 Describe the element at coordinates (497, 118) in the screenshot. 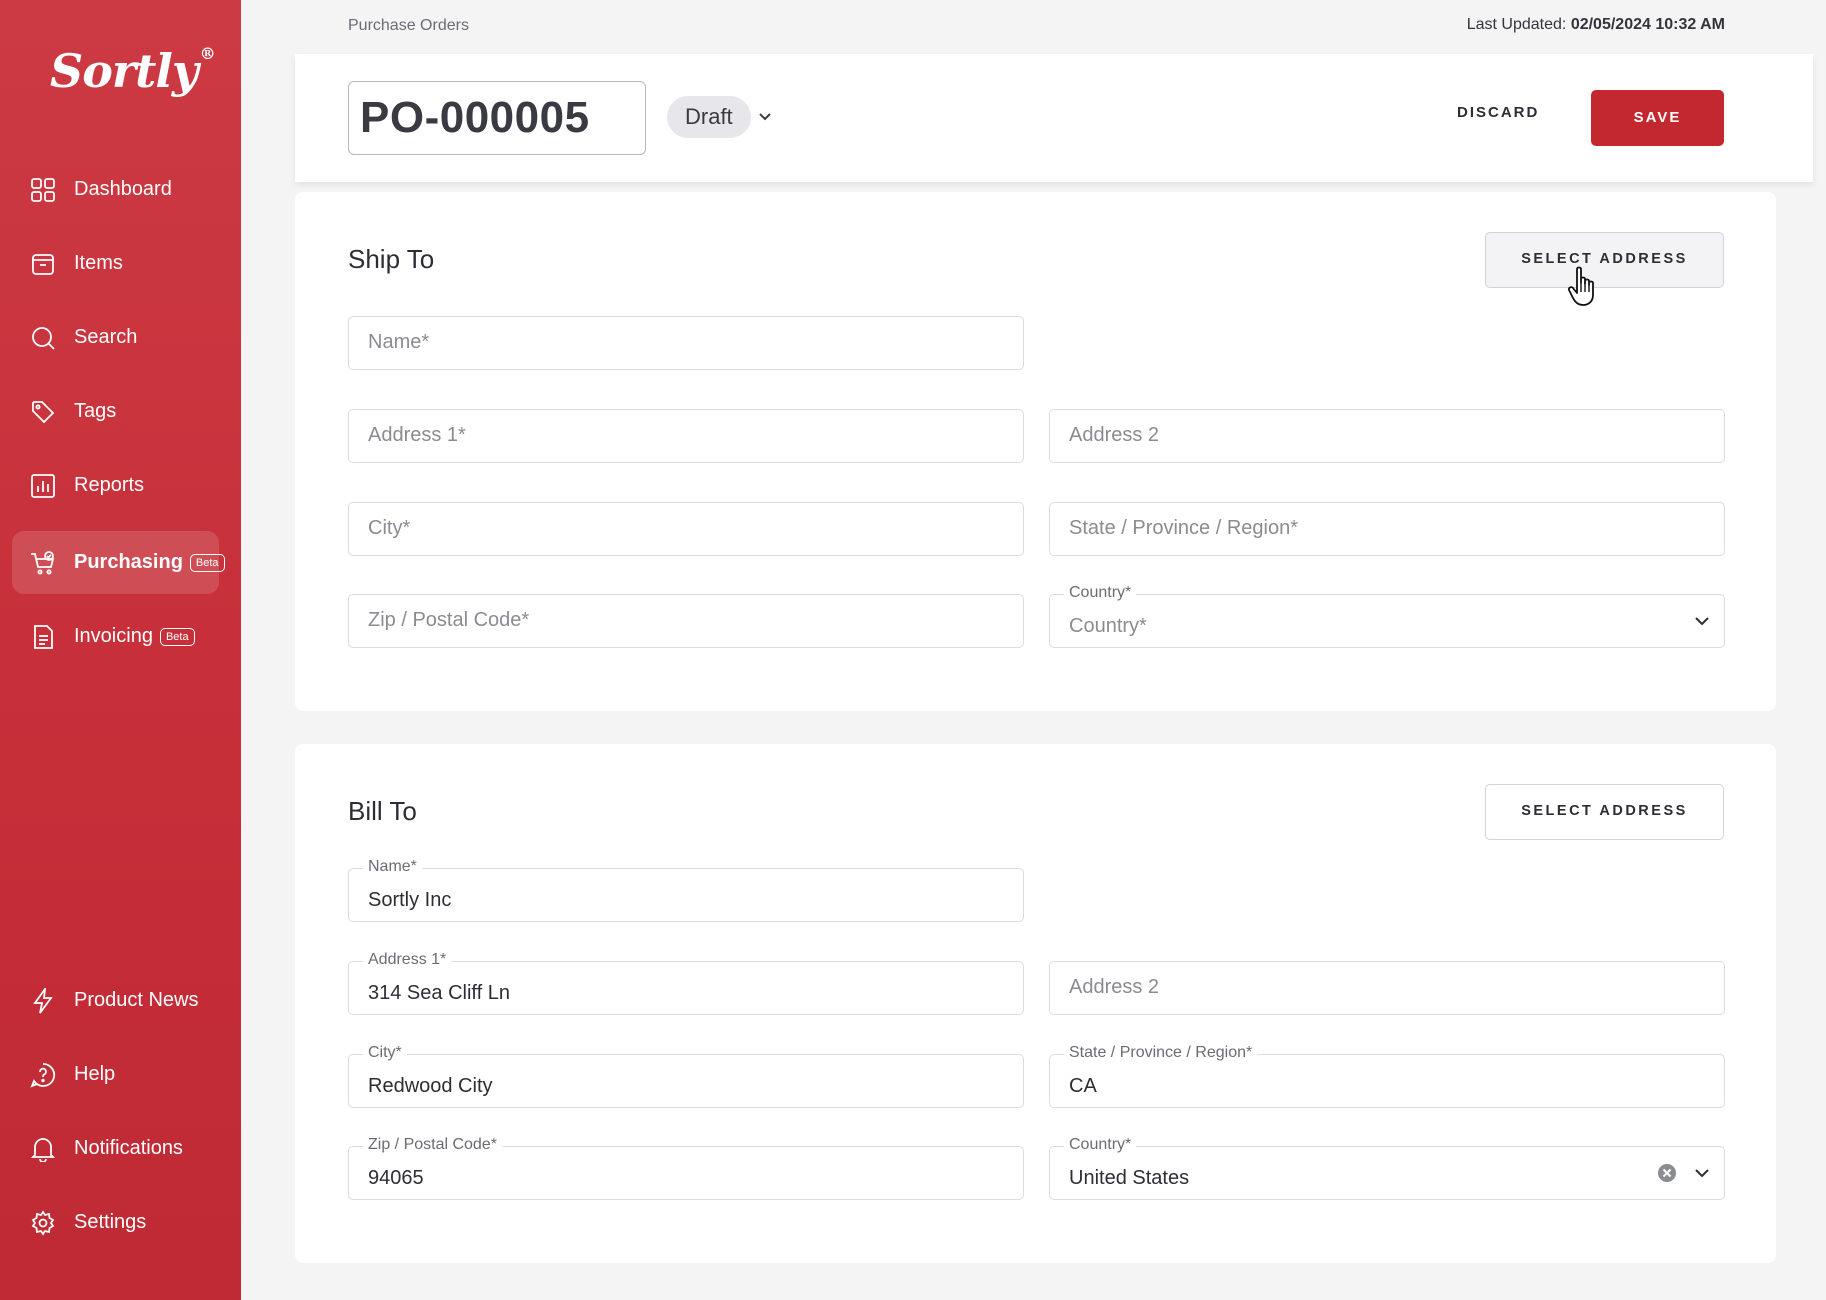

I see `po-number-input: PO-000005` at that location.